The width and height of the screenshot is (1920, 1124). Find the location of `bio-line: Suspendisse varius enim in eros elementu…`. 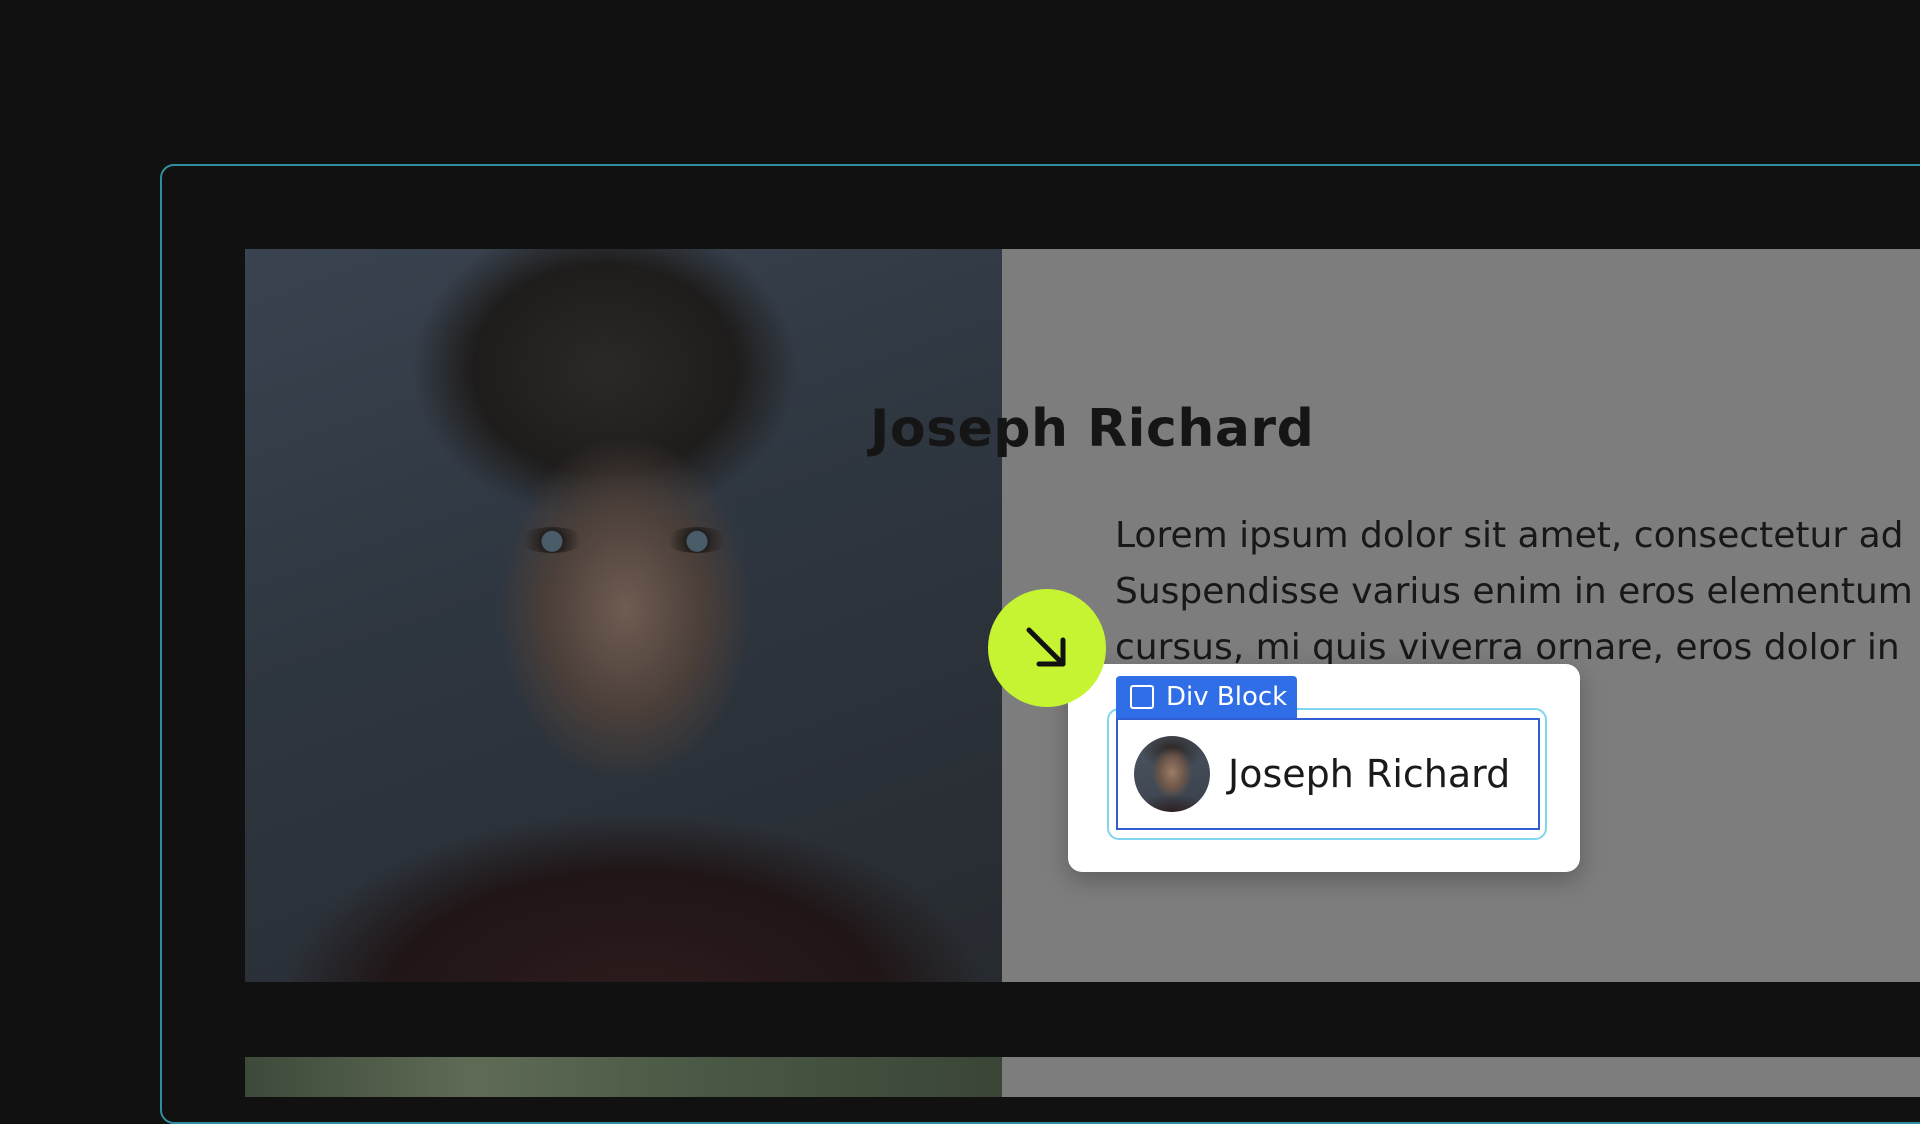

bio-line: Suspendisse varius enim in eros elementu… is located at coordinates (1514, 591).